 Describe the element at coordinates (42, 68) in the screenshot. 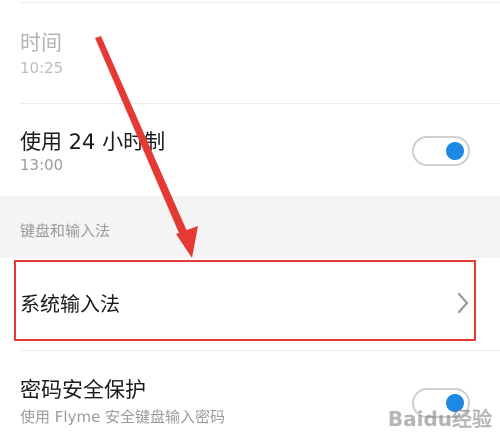

I see `time-value: 10:25` at that location.